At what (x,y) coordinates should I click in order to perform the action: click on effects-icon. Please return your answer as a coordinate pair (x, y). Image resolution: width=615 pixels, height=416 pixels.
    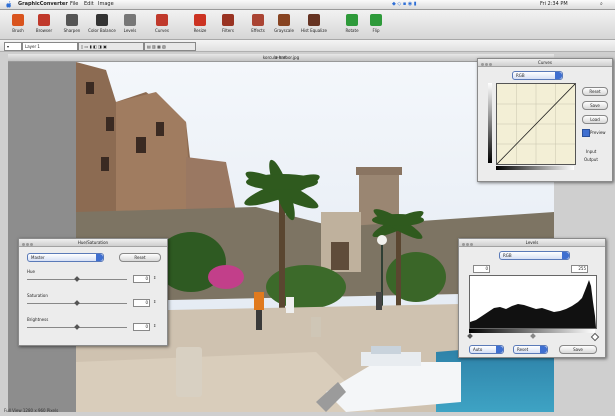
    Looking at the image, I should click on (258, 20).